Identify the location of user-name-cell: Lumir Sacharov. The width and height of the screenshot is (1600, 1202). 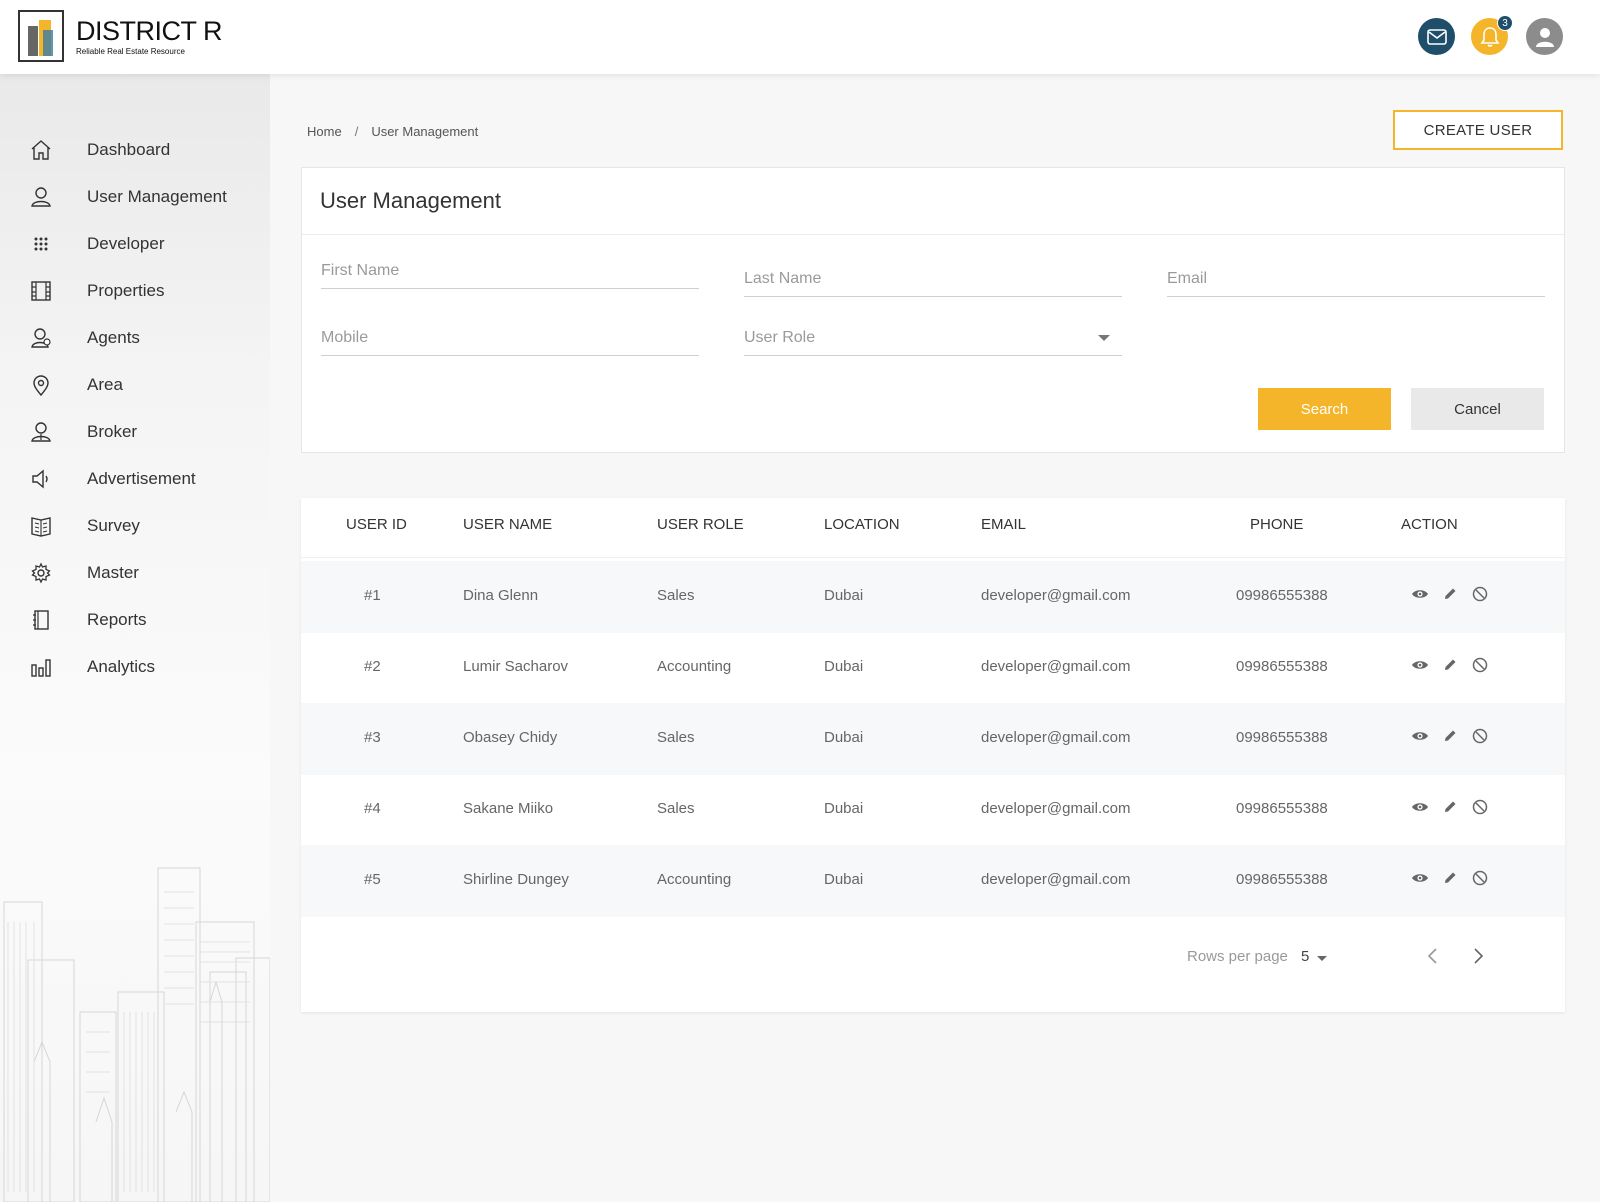
(516, 666).